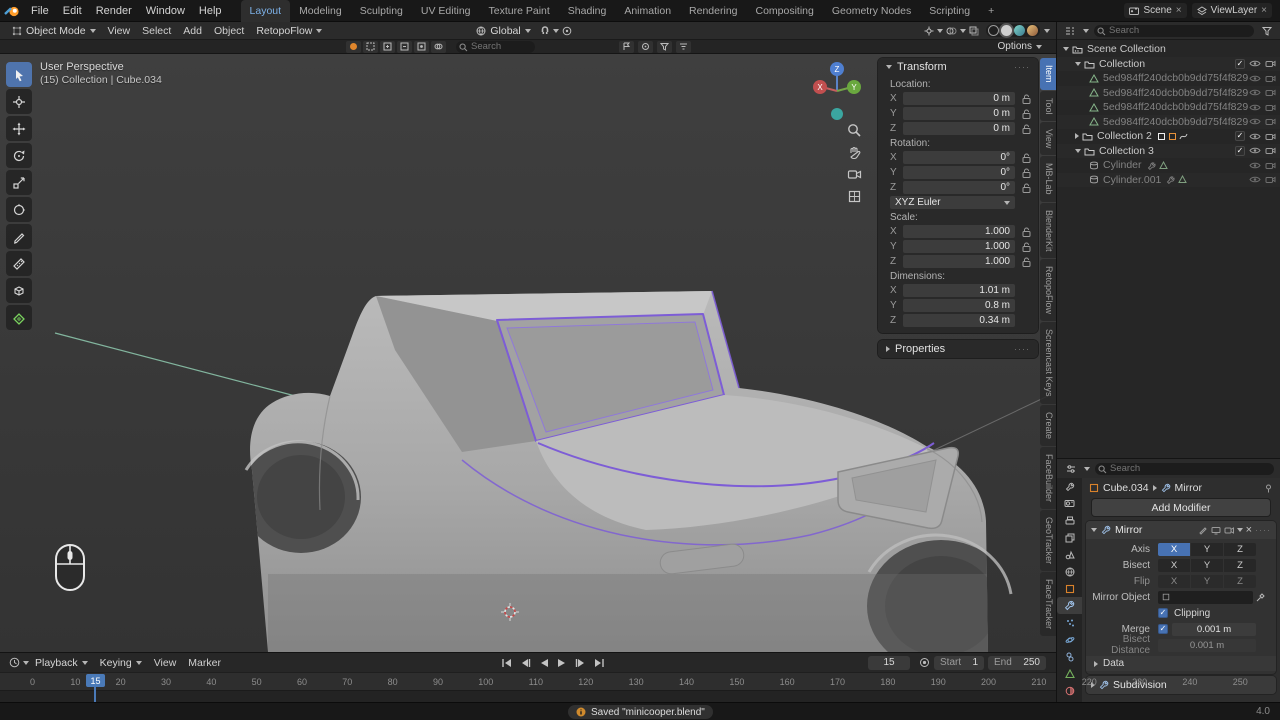 The height and width of the screenshot is (720, 1280). Describe the element at coordinates (19, 101) in the screenshot. I see `tool-cursor` at that location.